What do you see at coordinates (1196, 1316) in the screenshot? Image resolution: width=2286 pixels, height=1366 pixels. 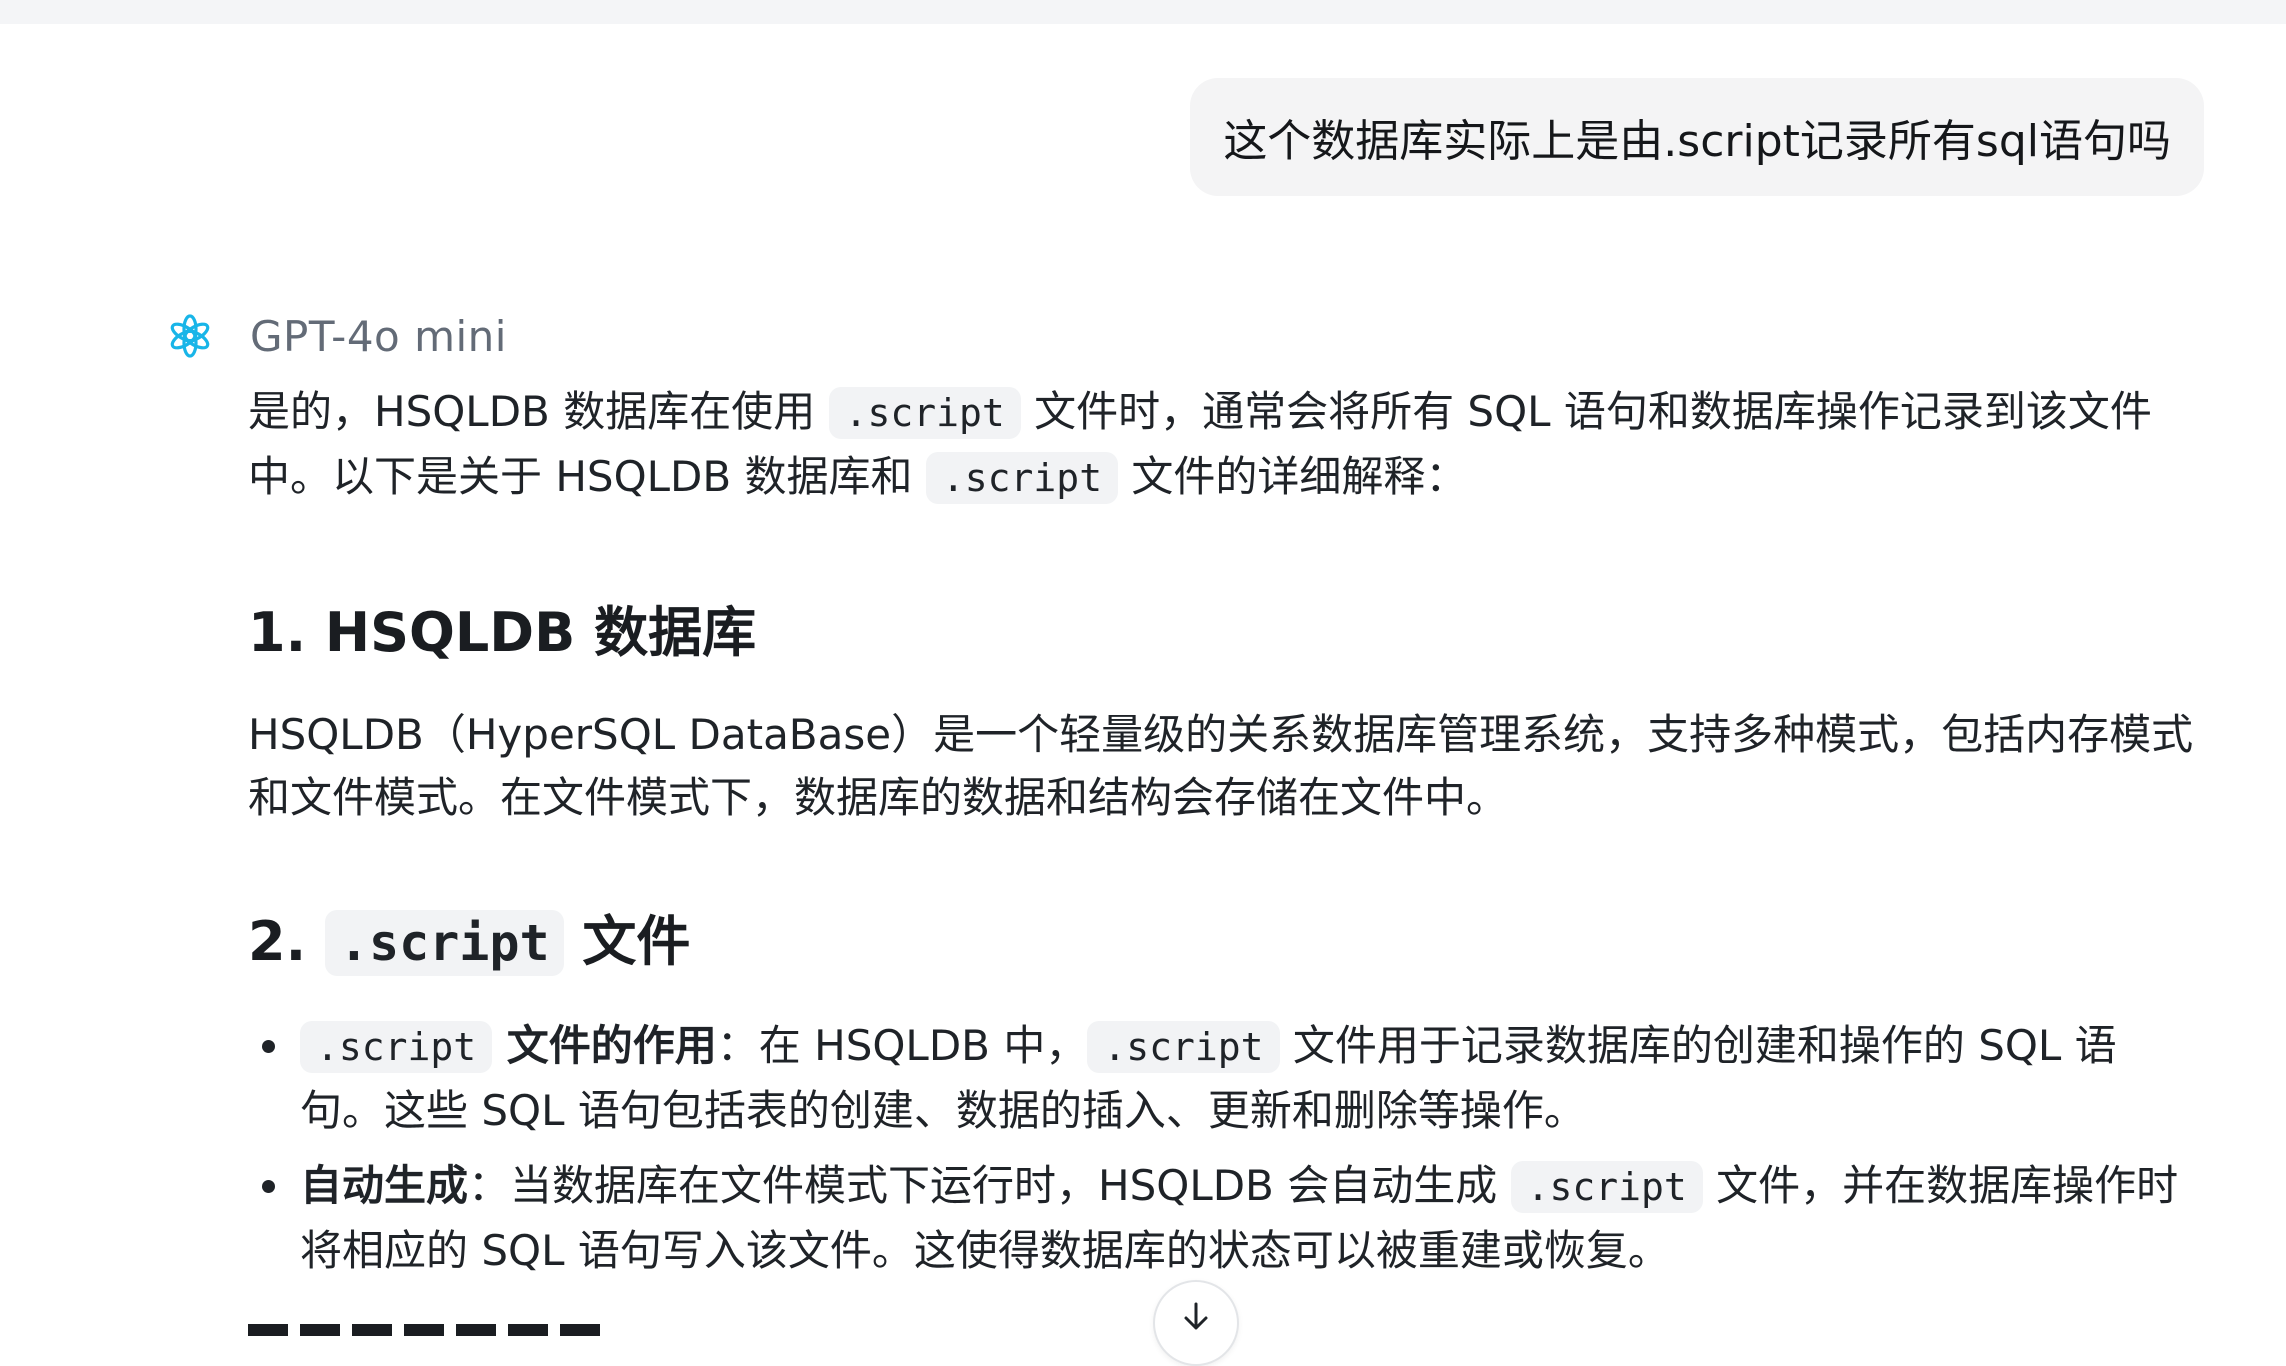 I see `arrow-down-icon` at bounding box center [1196, 1316].